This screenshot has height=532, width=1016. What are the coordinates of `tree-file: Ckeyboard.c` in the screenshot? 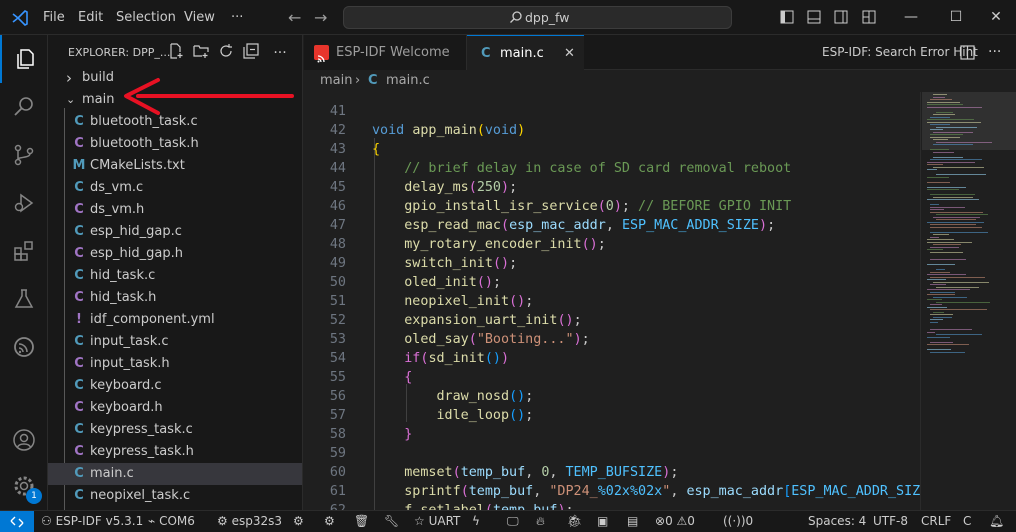 It's located at (175, 386).